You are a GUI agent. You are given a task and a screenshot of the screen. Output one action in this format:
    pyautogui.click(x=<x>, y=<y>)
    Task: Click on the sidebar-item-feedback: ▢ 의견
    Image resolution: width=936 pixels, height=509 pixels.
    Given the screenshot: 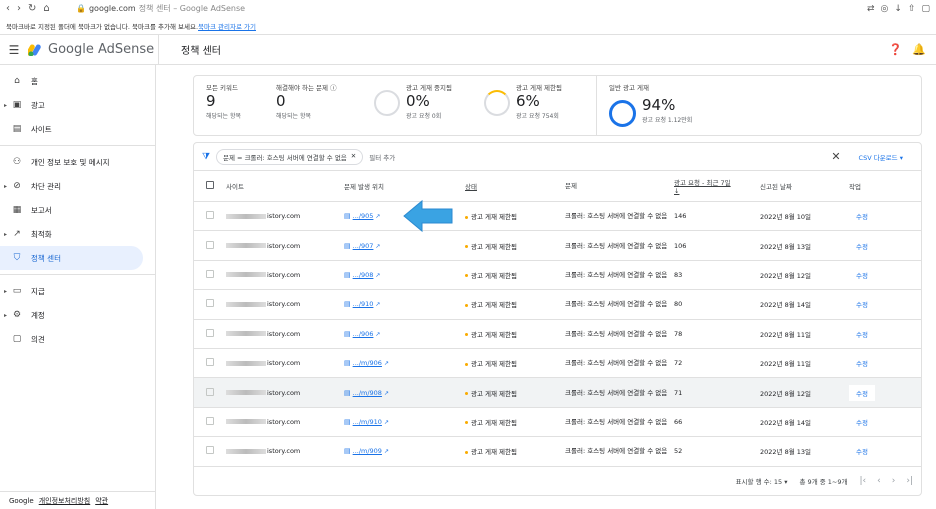 What is the action you would take?
    pyautogui.click(x=77, y=339)
    